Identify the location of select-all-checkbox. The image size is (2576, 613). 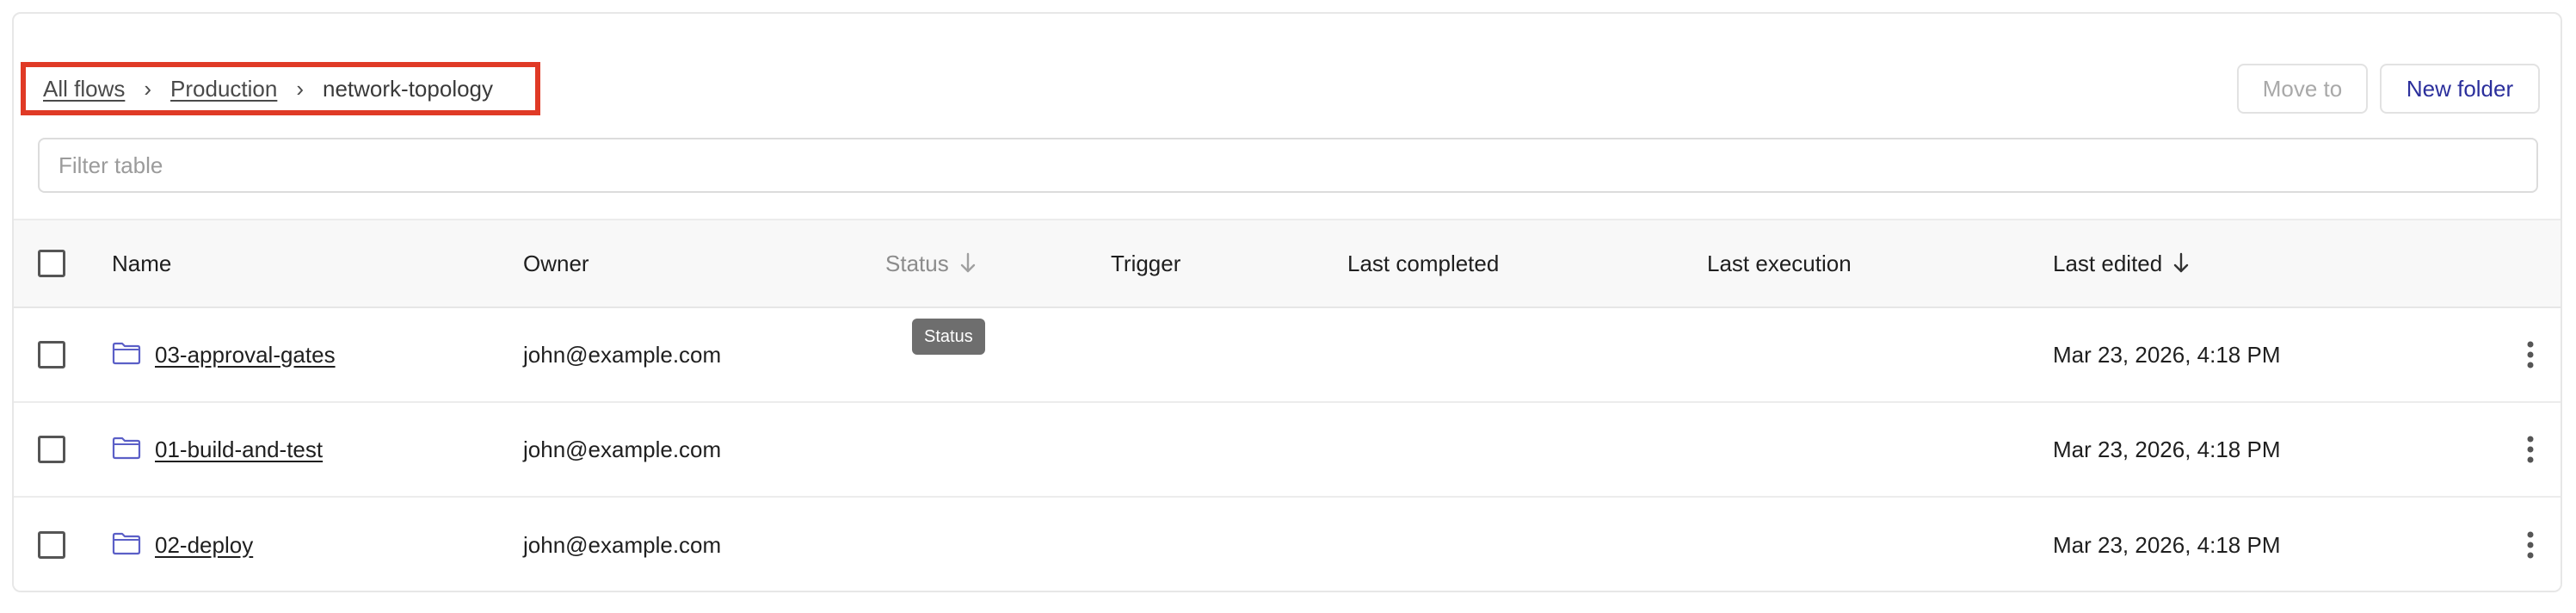
(52, 263).